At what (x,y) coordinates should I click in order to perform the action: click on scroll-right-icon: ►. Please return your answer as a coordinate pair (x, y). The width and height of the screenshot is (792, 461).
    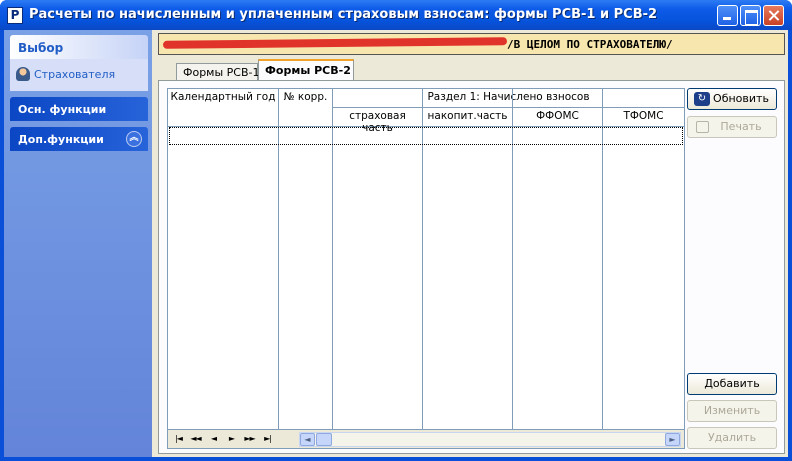
    Looking at the image, I should click on (672, 439).